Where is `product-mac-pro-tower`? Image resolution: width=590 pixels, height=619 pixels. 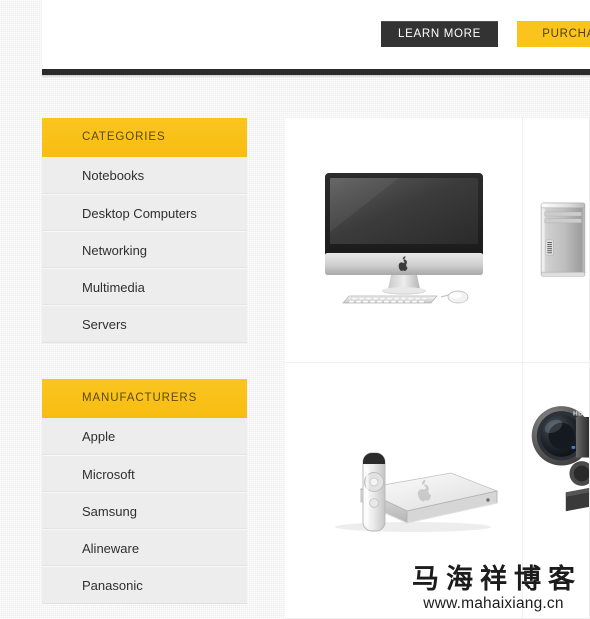
product-mac-pro-tower is located at coordinates (556, 240).